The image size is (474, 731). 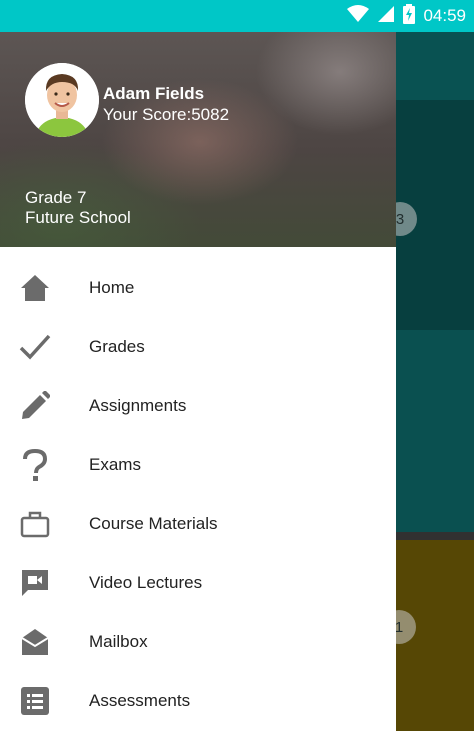 I want to click on menu-item-course-materials: Course Materials, so click(x=198, y=523).